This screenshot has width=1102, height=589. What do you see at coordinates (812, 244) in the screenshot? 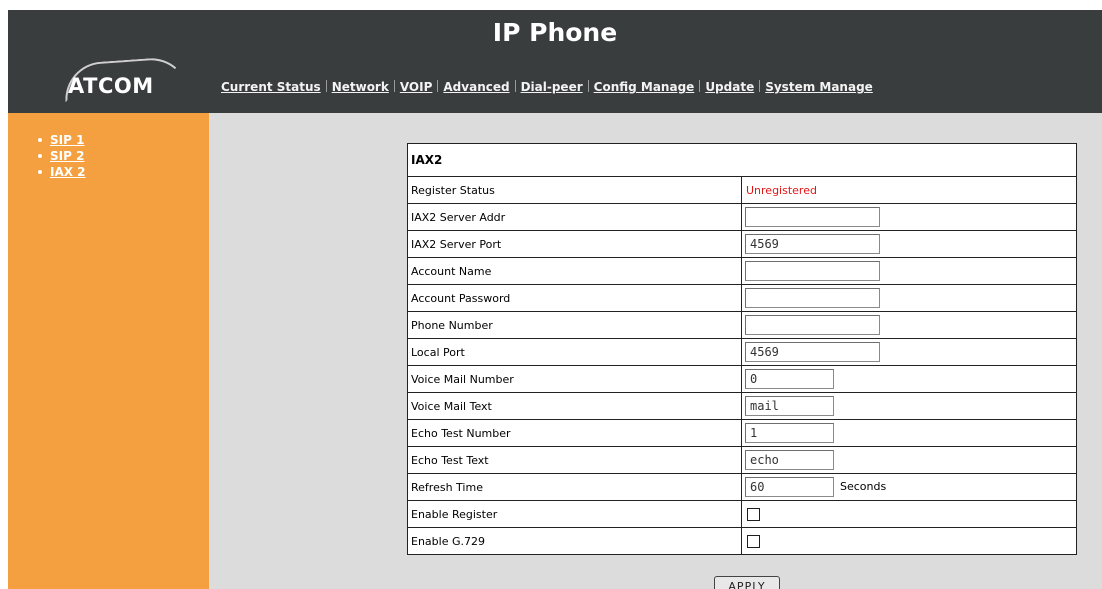
I see `server-port-input` at bounding box center [812, 244].